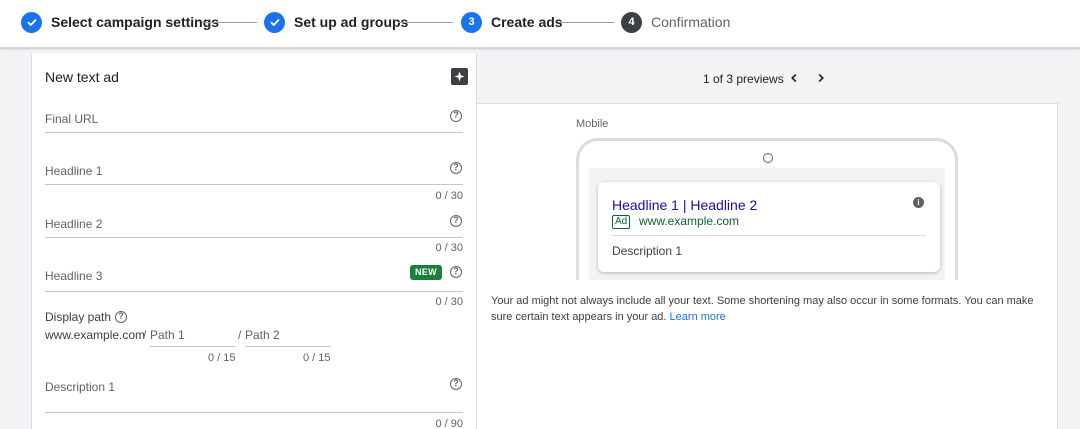 The image size is (1080, 429). What do you see at coordinates (689, 221) in the screenshot?
I see `ad-display-url: www.example.com` at bounding box center [689, 221].